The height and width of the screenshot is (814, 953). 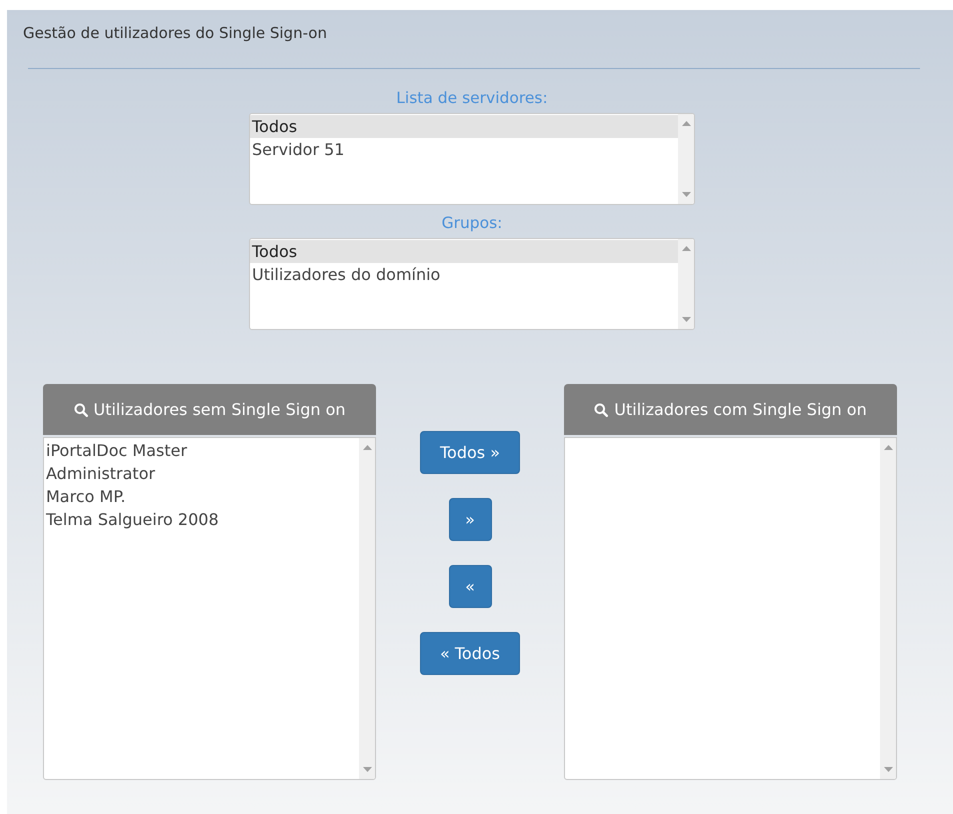 I want to click on list-option: Administrator, so click(x=201, y=473).